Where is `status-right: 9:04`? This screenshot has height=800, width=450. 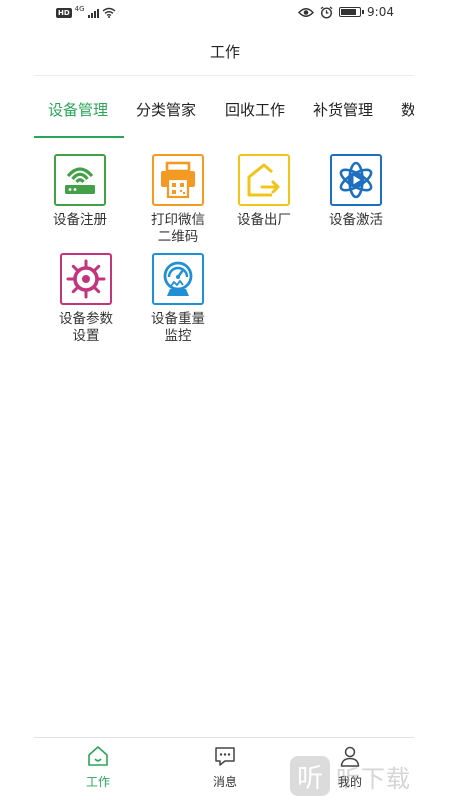
status-right: 9:04 is located at coordinates (346, 12).